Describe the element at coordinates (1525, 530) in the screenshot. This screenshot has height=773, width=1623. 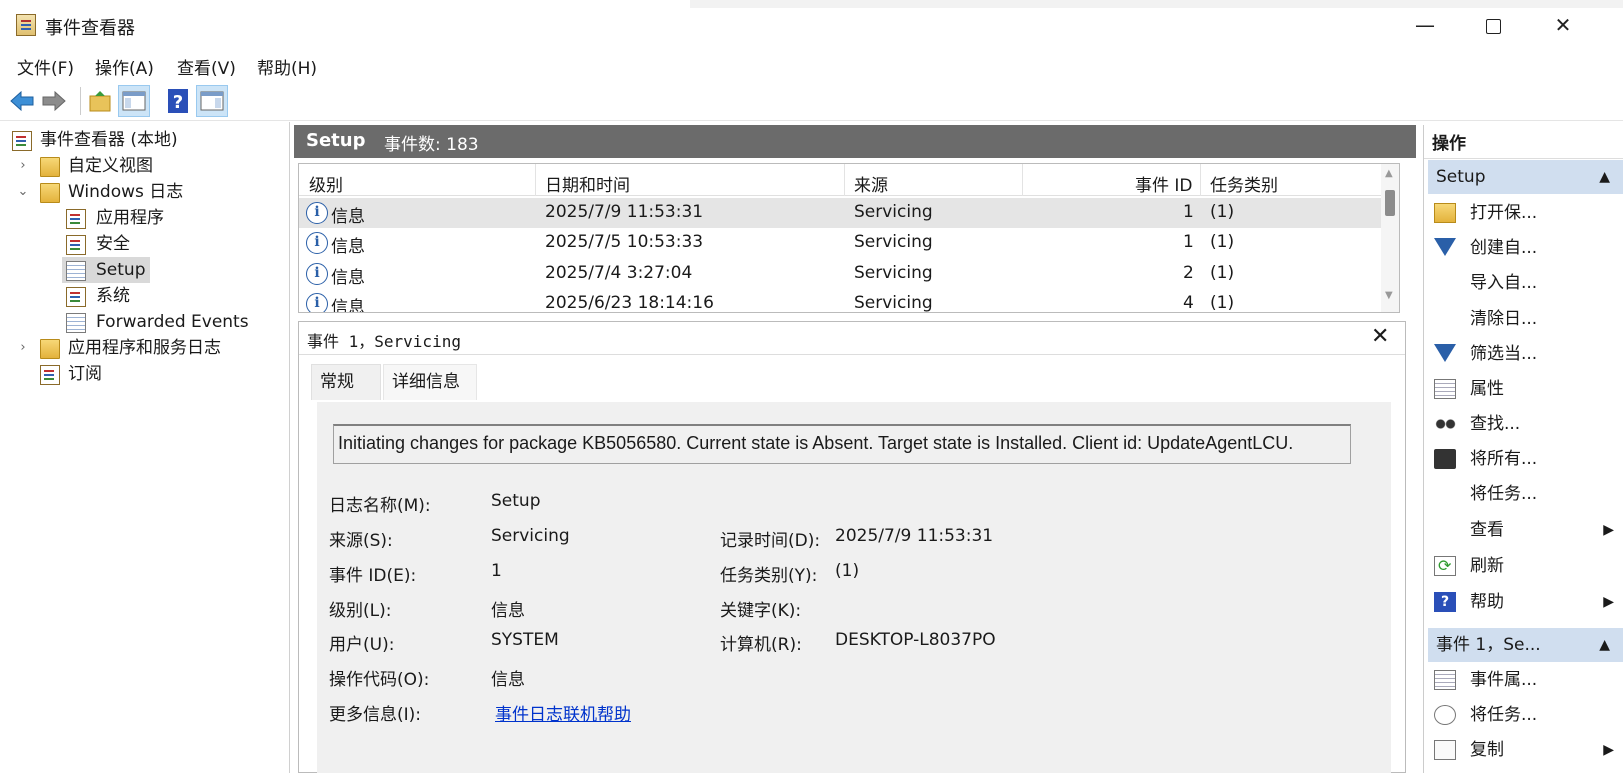
I see `action-view: 查看 ▶` at that location.